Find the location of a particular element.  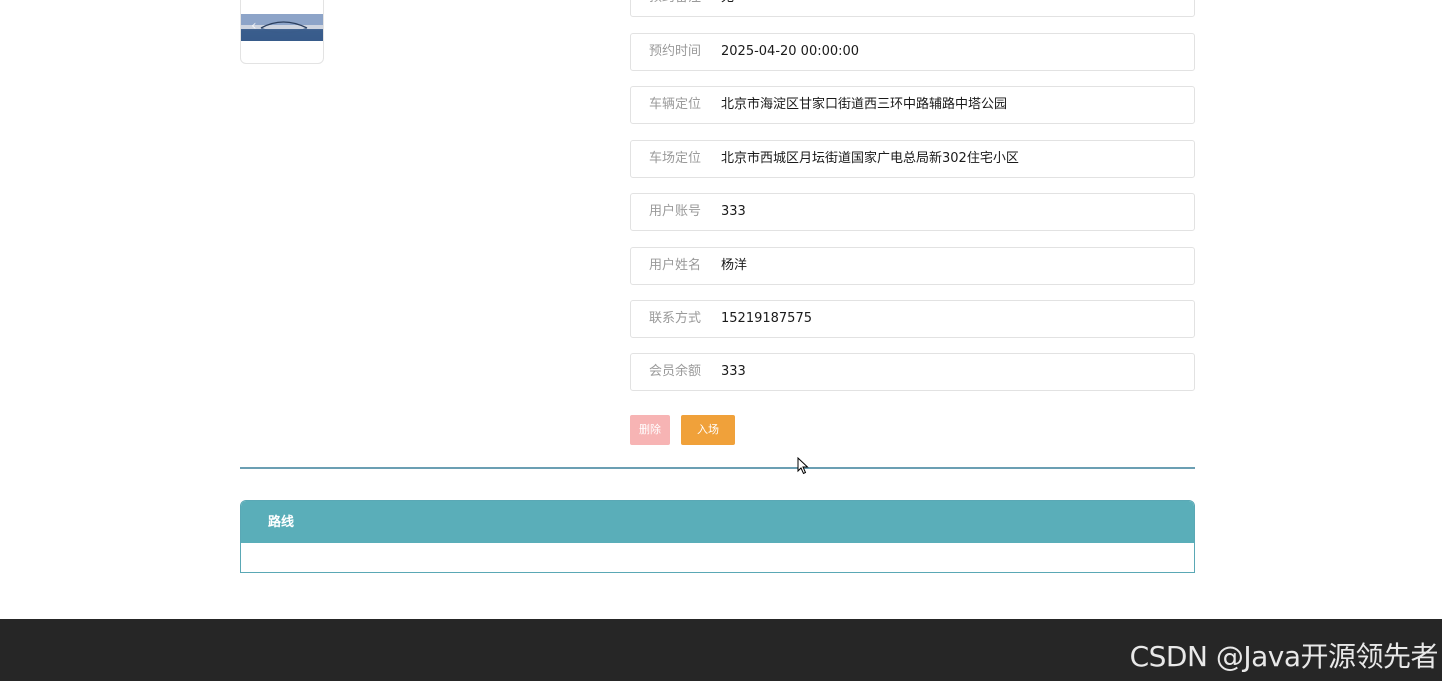

field-row-parking-location: 车场定位 北京市西城区月坛街道国家广电总局新302住宅小区 is located at coordinates (912, 159).